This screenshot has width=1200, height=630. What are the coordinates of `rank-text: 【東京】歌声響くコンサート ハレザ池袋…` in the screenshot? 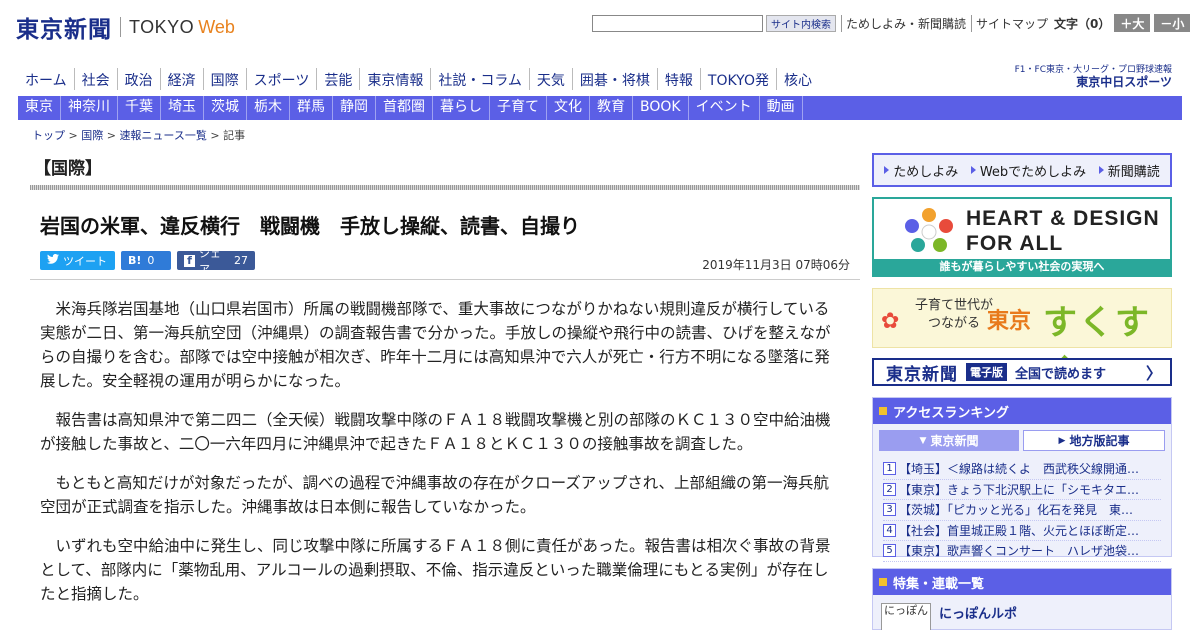 It's located at (1019, 551).